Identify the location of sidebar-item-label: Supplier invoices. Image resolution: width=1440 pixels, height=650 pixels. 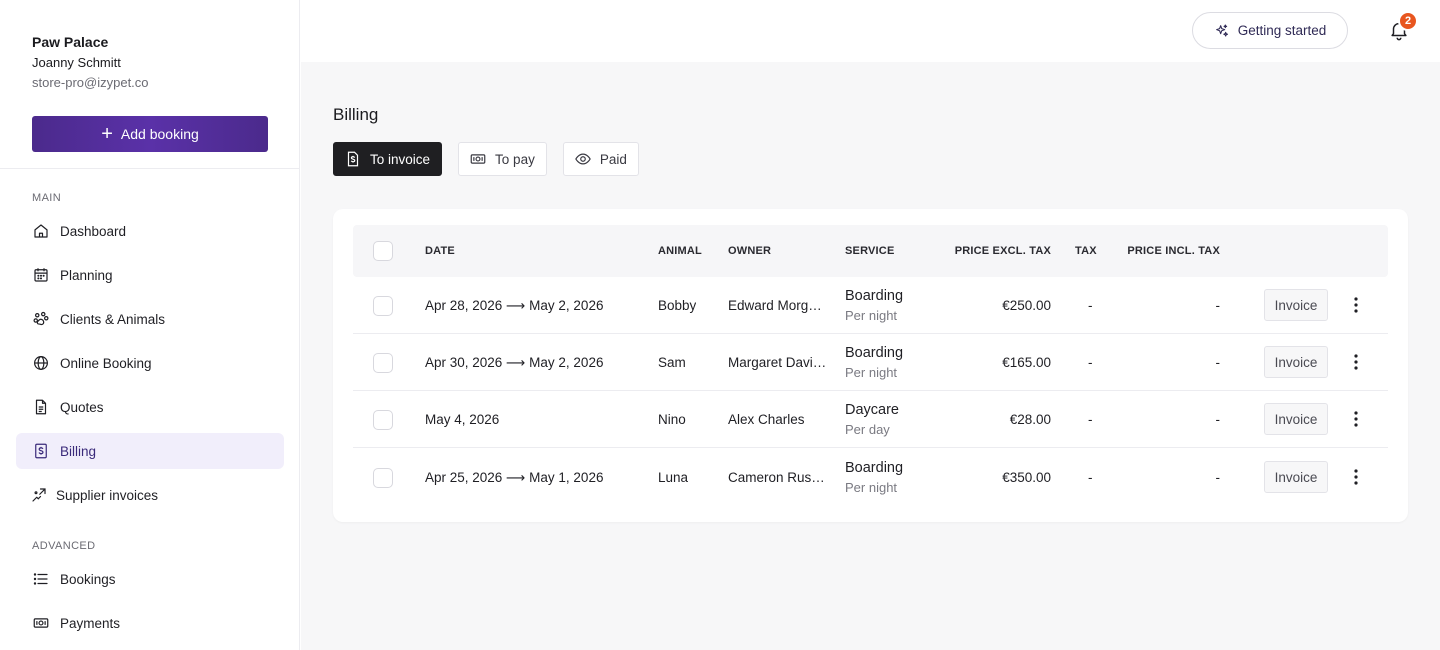
(107, 495).